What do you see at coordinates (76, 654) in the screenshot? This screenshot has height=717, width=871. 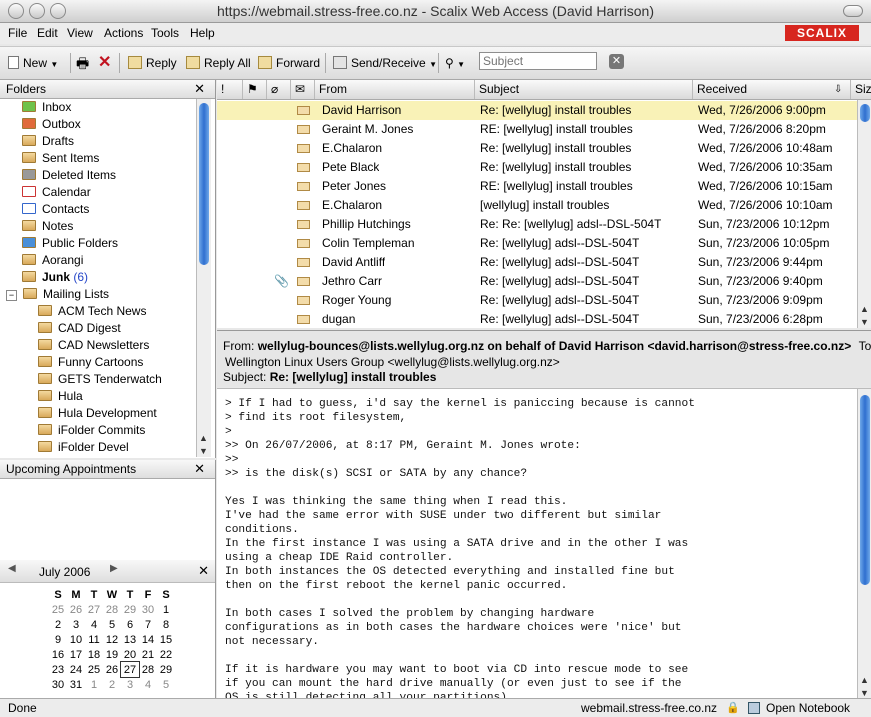 I see `calendar-day: 17` at bounding box center [76, 654].